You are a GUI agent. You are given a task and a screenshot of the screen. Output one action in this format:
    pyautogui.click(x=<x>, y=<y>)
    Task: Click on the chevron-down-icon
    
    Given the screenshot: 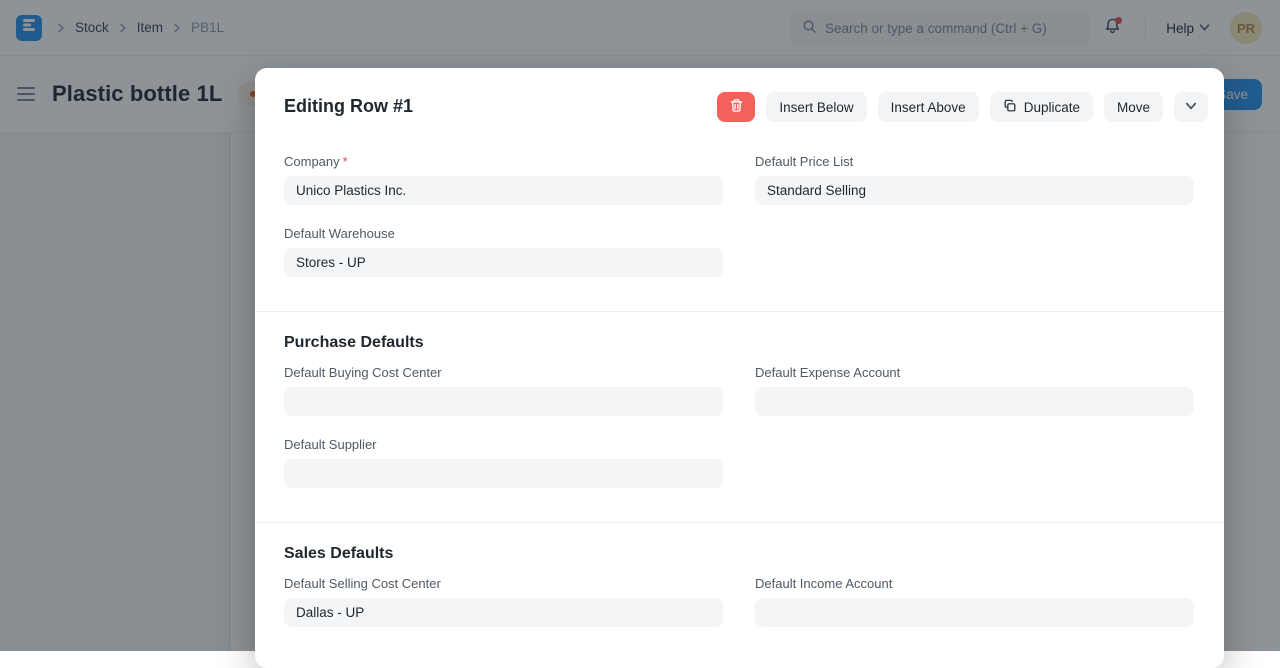 What is the action you would take?
    pyautogui.click(x=1191, y=107)
    